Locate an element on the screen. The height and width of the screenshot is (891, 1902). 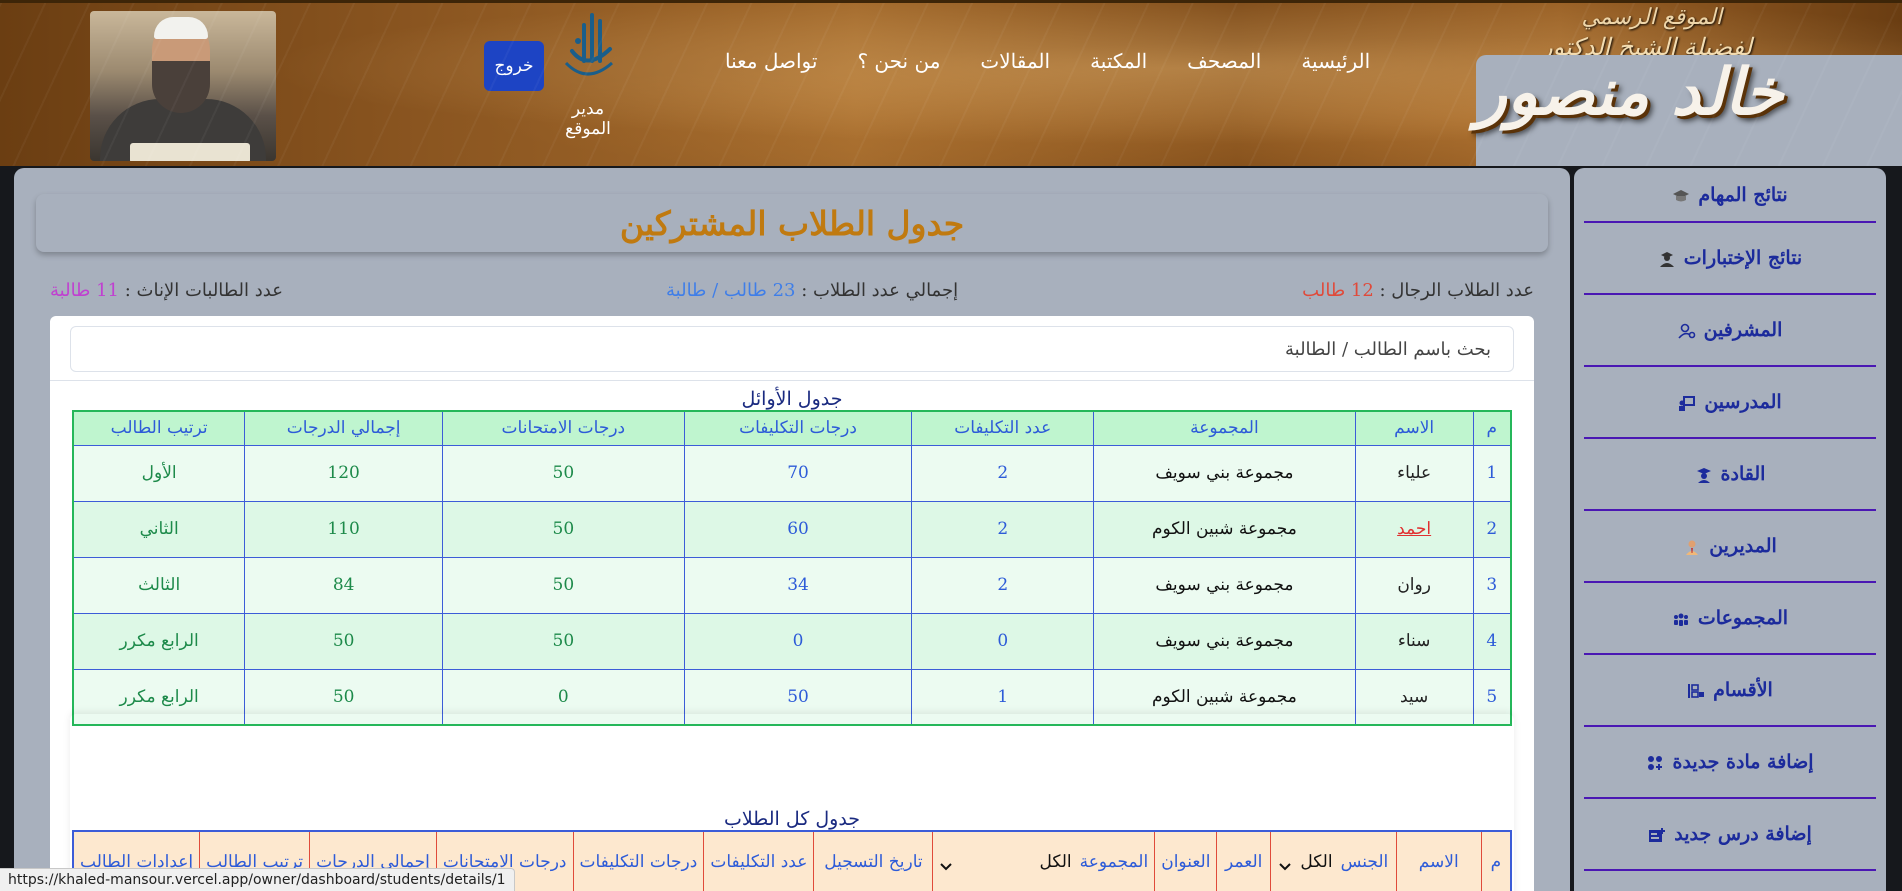
total-count-stat: إجمالي عدد الطلاب : 23 طالب / طالبة is located at coordinates (812, 290).